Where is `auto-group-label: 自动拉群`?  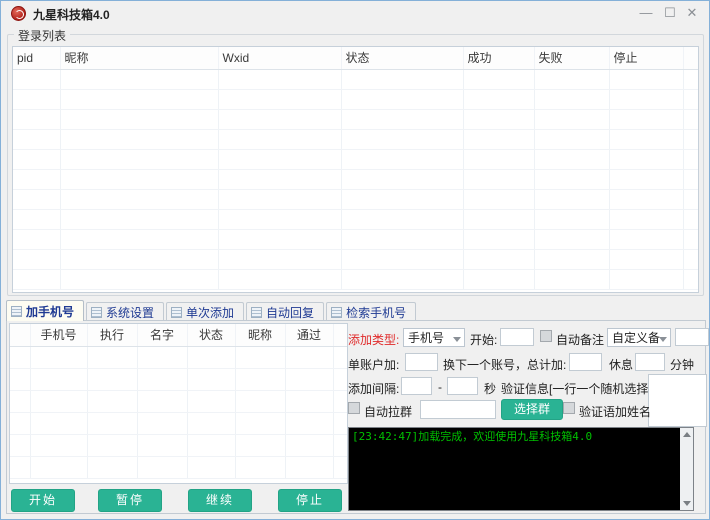 auto-group-label: 自动拉群 is located at coordinates (388, 412).